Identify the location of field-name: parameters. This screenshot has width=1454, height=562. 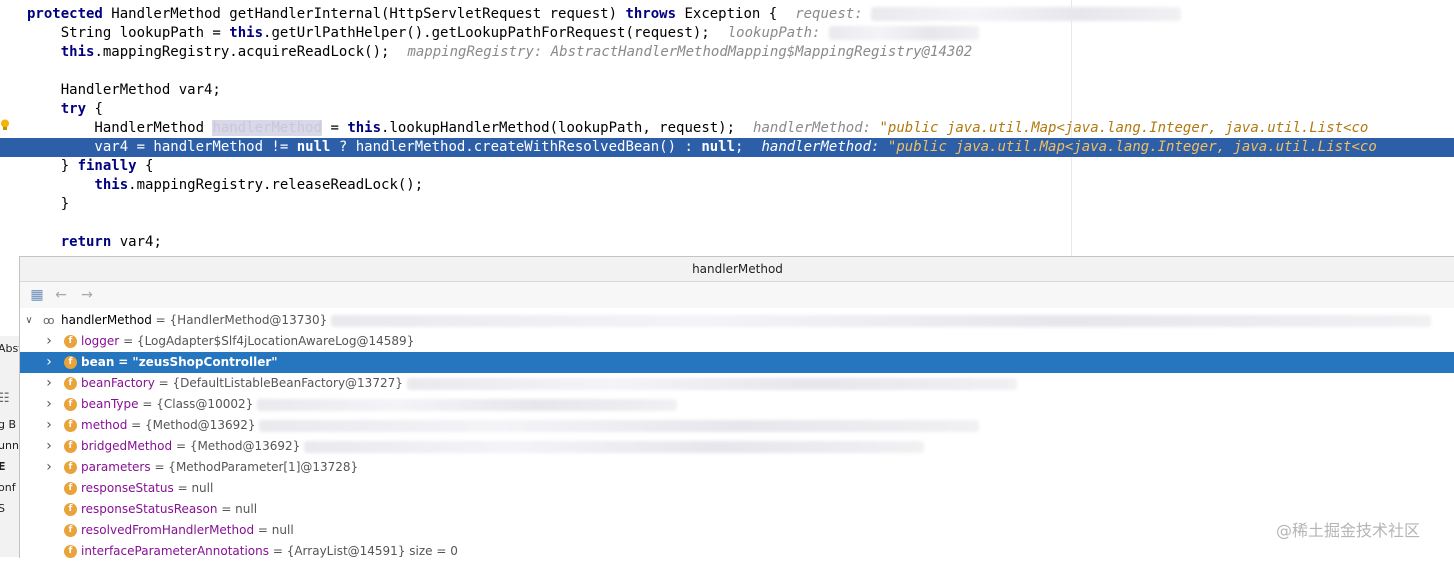
(116, 467).